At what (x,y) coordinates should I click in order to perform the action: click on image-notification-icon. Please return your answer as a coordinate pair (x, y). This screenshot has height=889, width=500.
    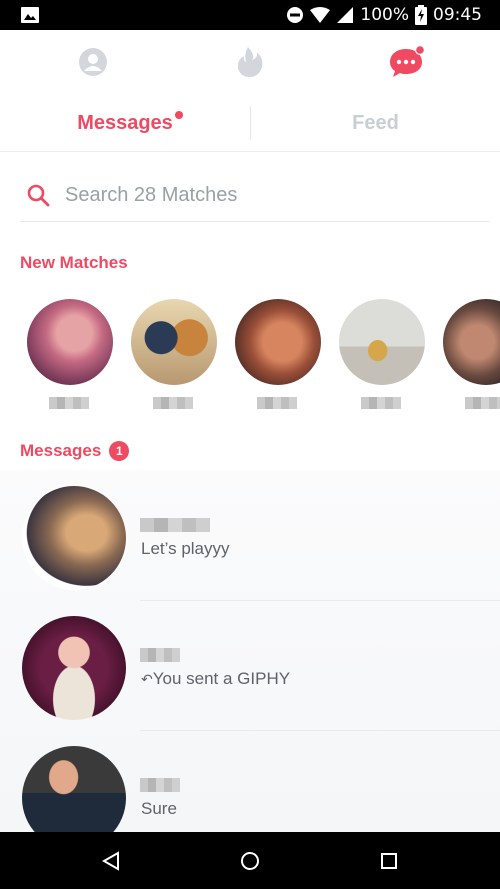
    Looking at the image, I should click on (30, 15).